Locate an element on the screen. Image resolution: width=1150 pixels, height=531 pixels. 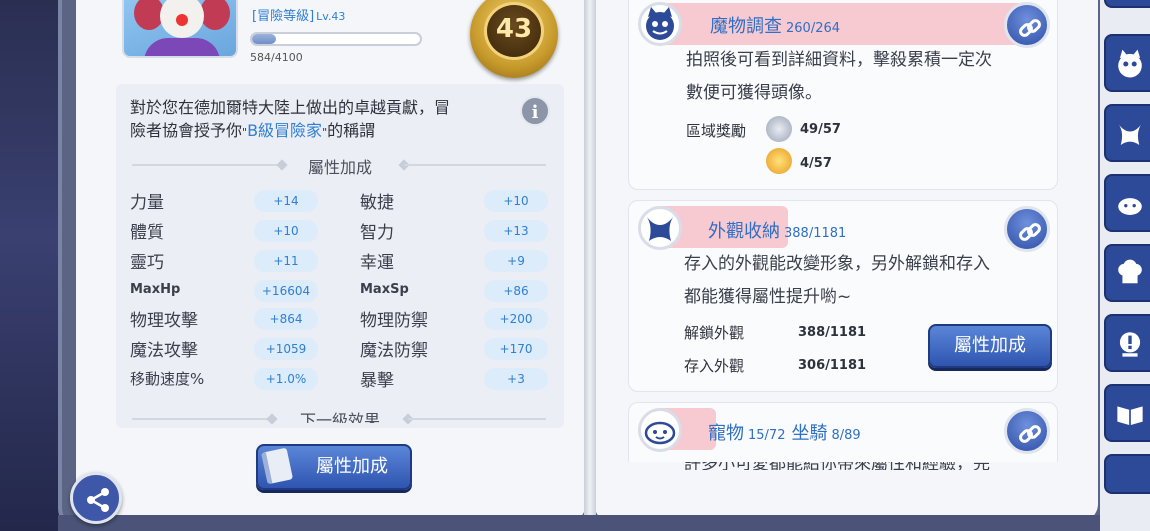
book-icon is located at coordinates (1130, 415).